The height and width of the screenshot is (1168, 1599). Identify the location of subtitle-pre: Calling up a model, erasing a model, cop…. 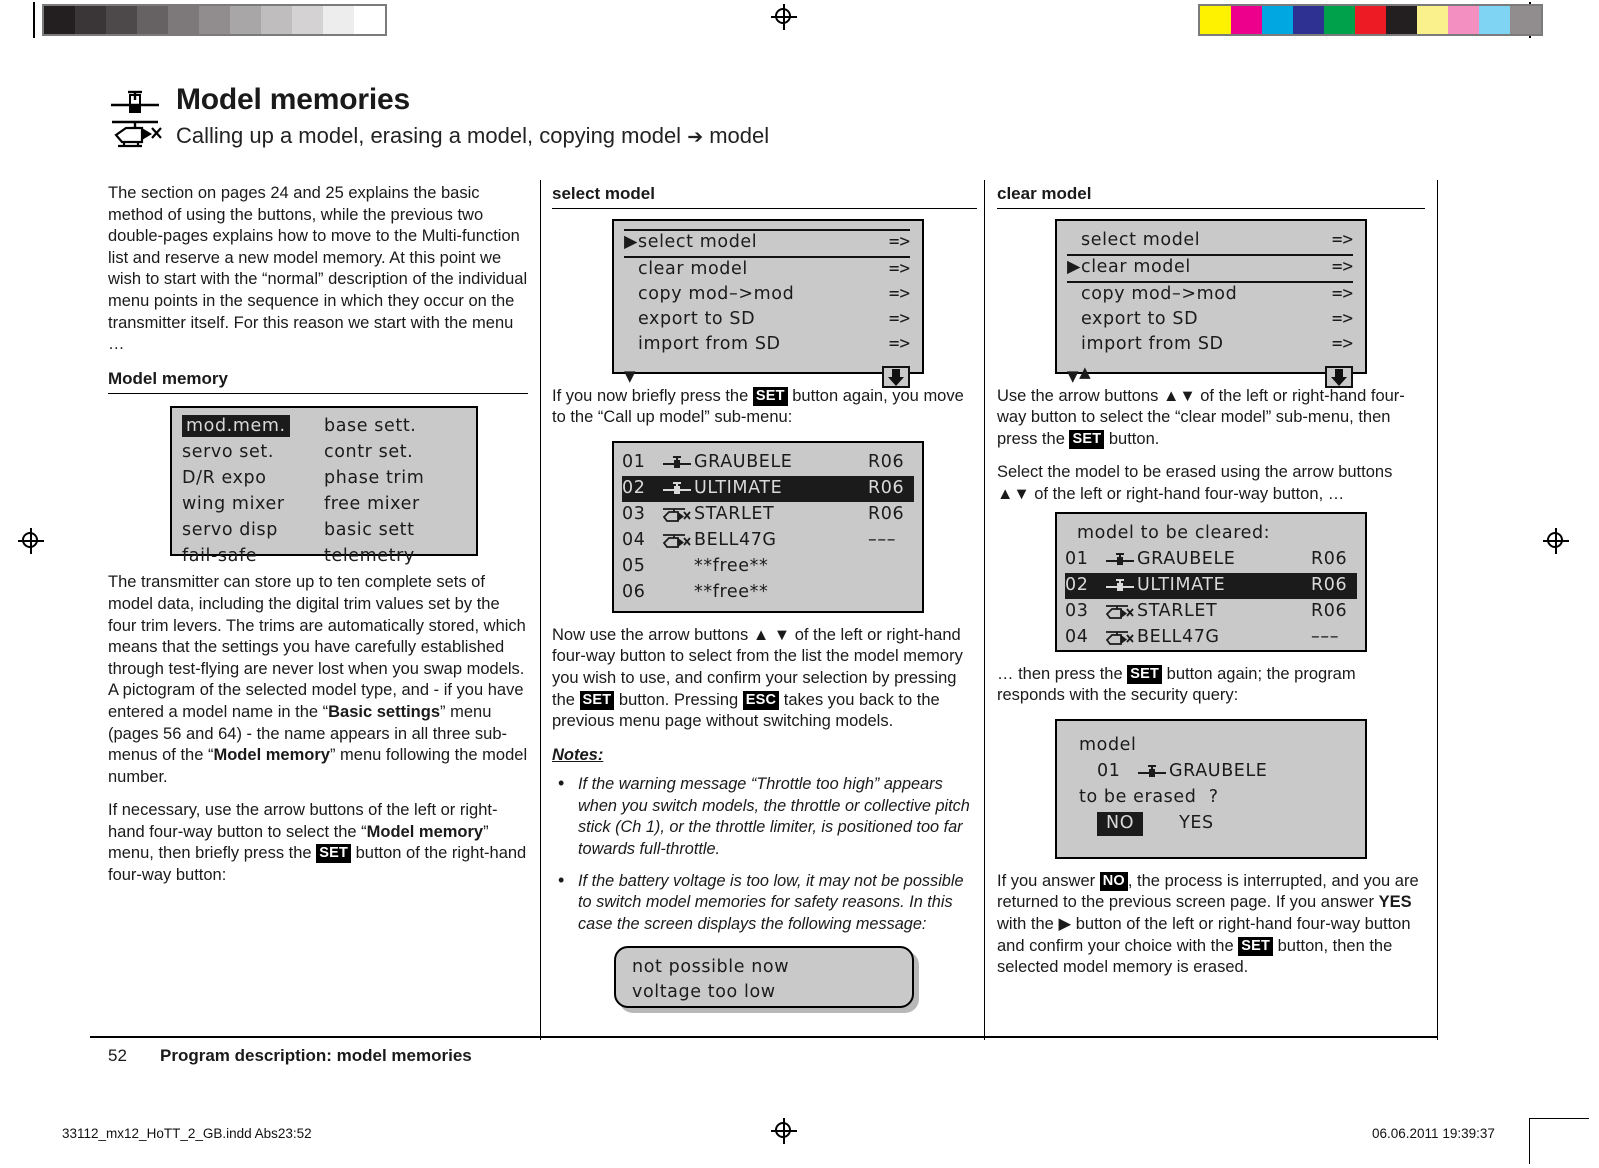
(432, 135).